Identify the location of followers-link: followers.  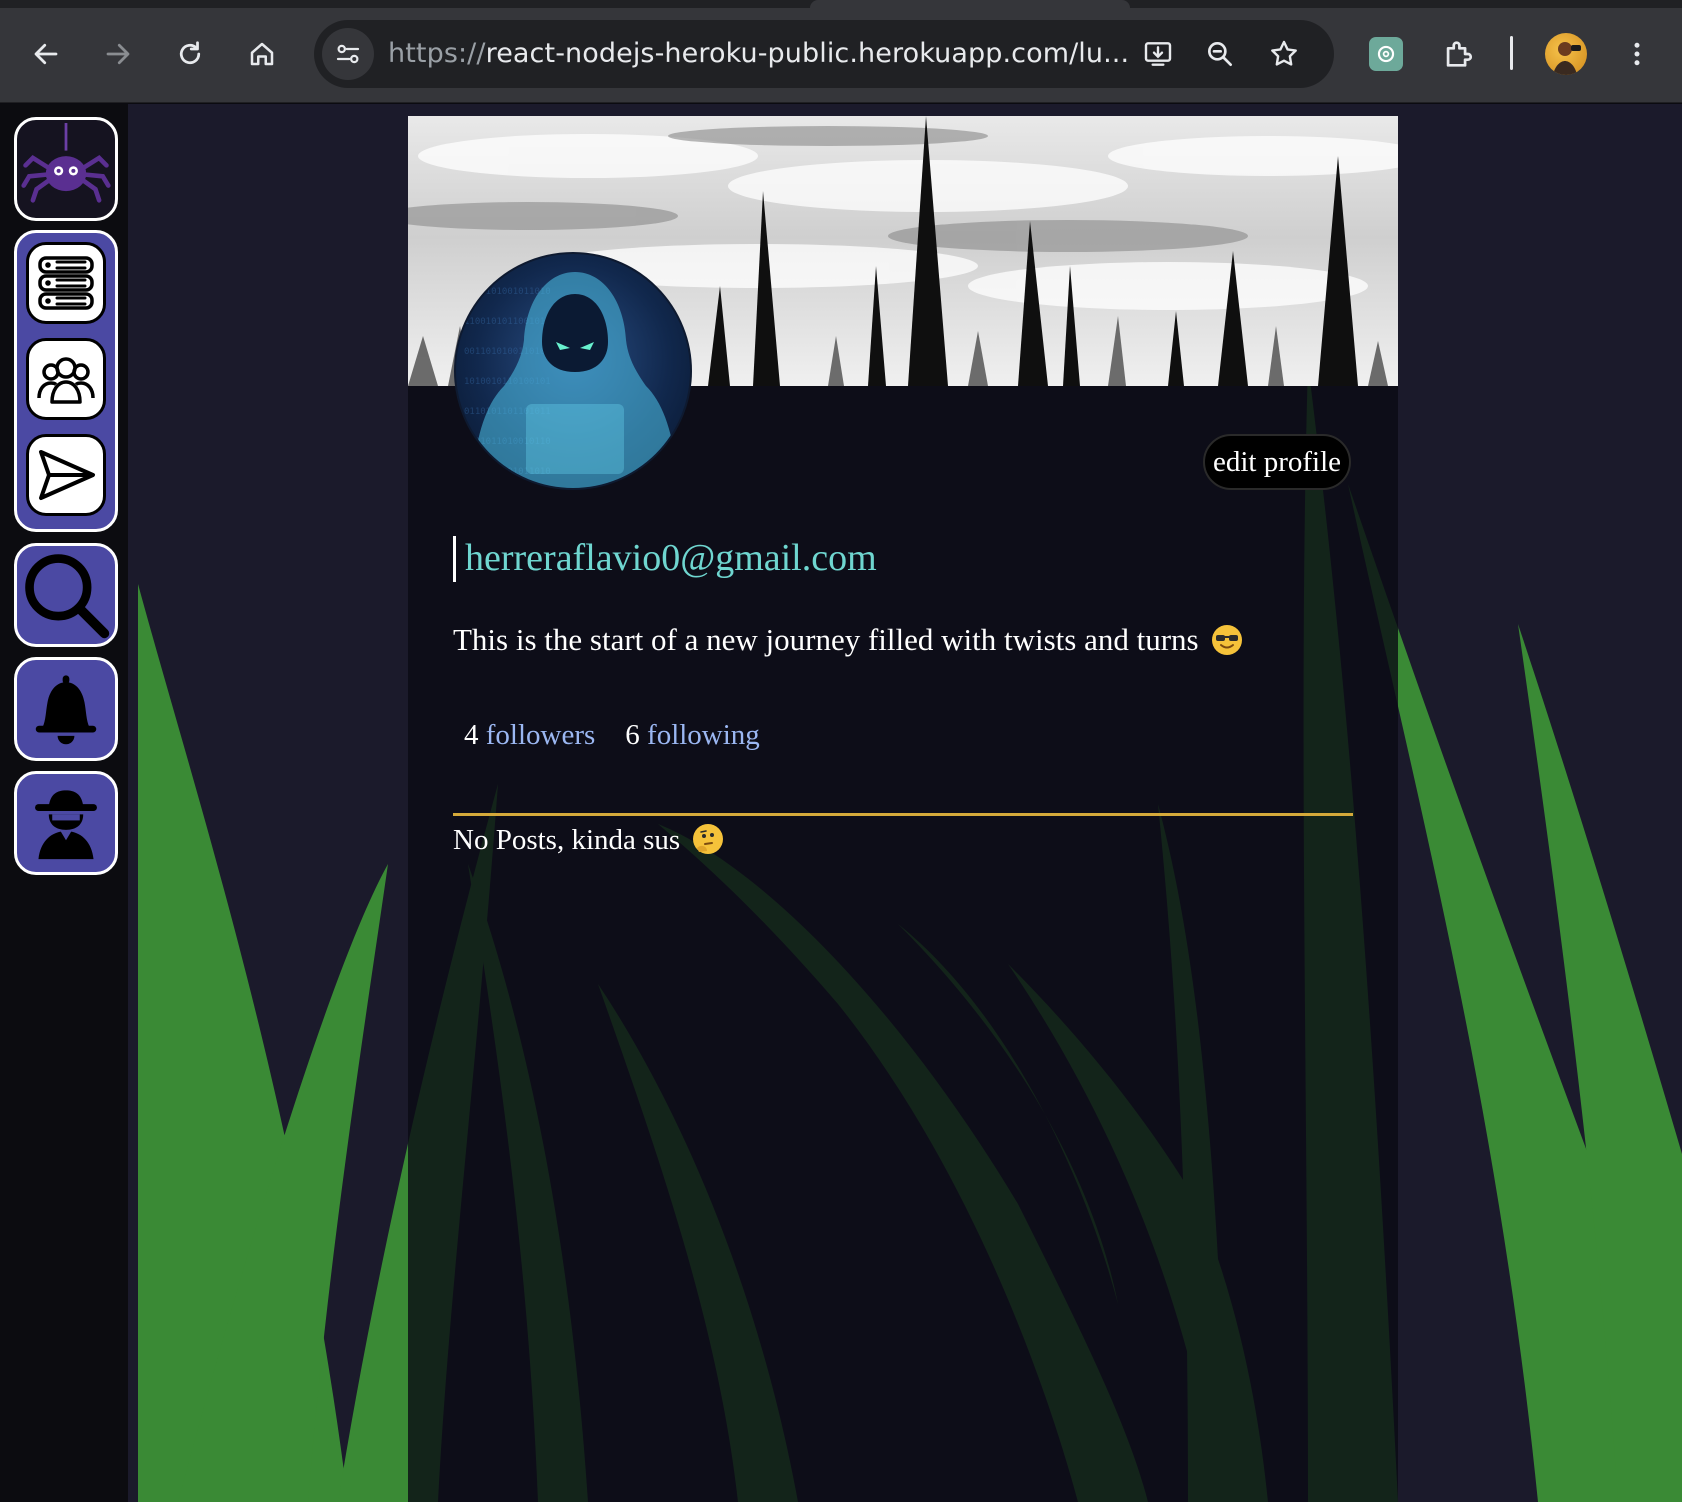
(541, 735).